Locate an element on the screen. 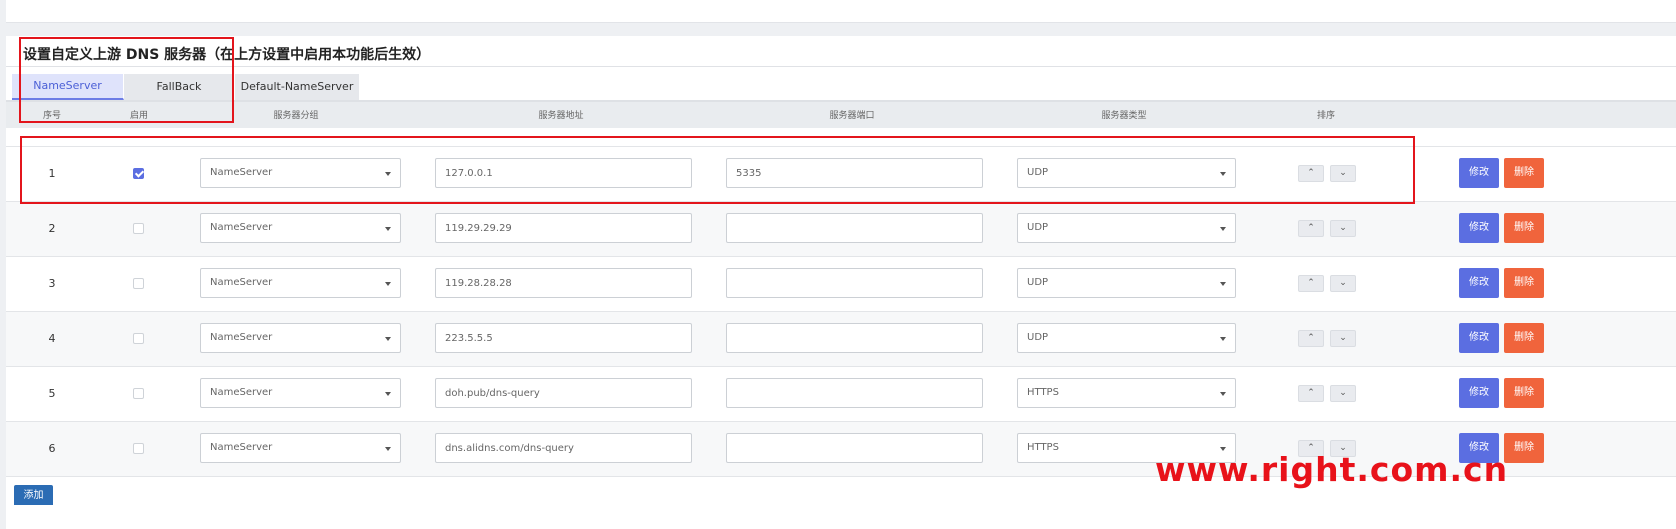  row-index: 3 is located at coordinates (52, 283).